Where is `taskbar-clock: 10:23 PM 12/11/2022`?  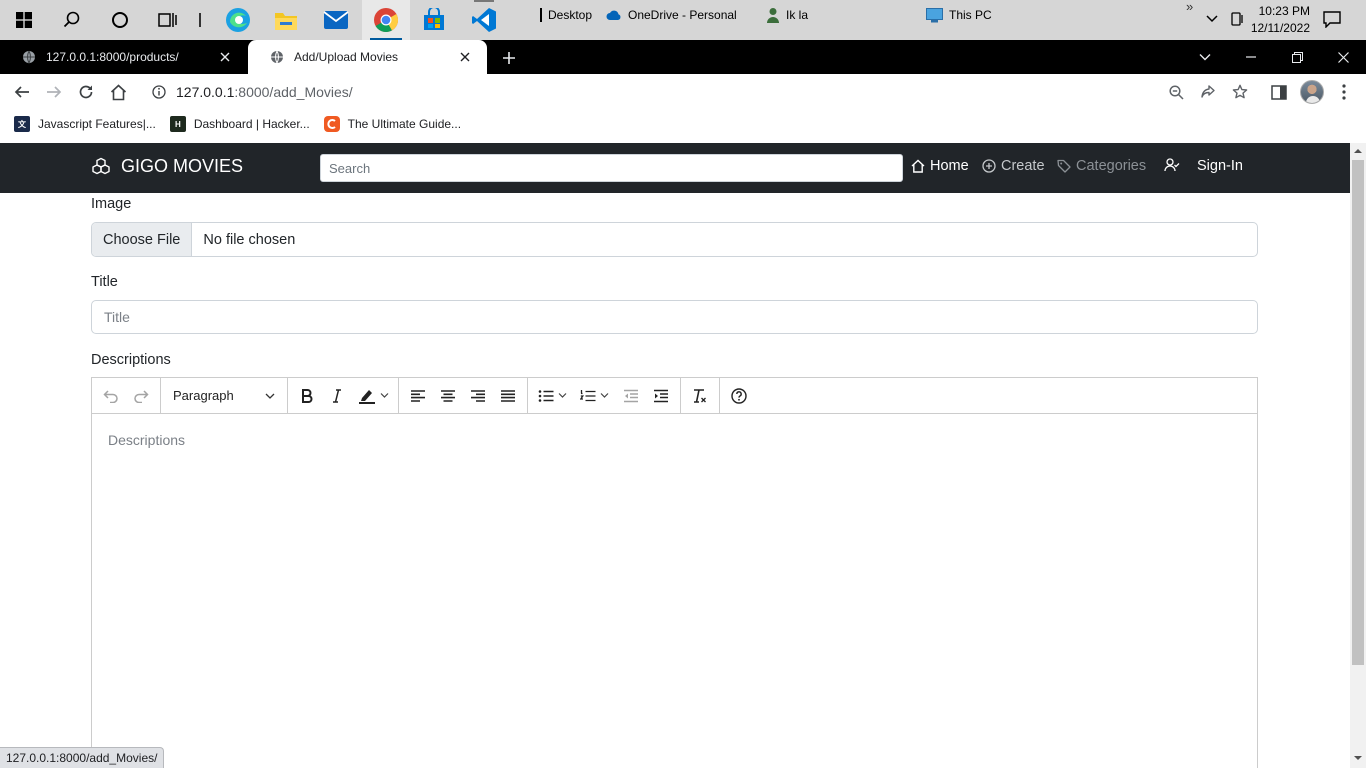
taskbar-clock: 10:23 PM 12/11/2022 is located at coordinates (1280, 20).